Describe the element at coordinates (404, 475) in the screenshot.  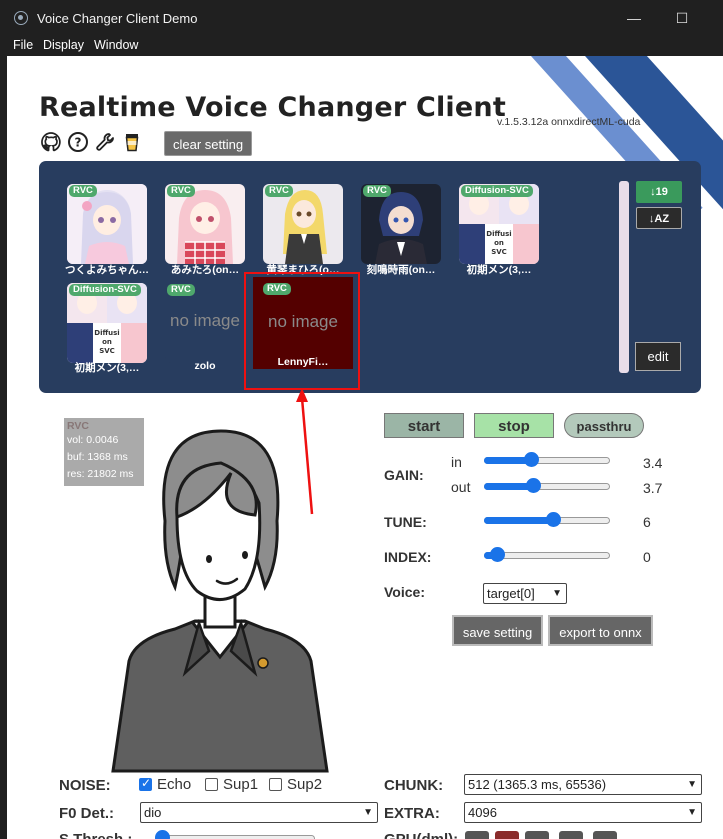
I see `gain-label: GAIN:` at that location.